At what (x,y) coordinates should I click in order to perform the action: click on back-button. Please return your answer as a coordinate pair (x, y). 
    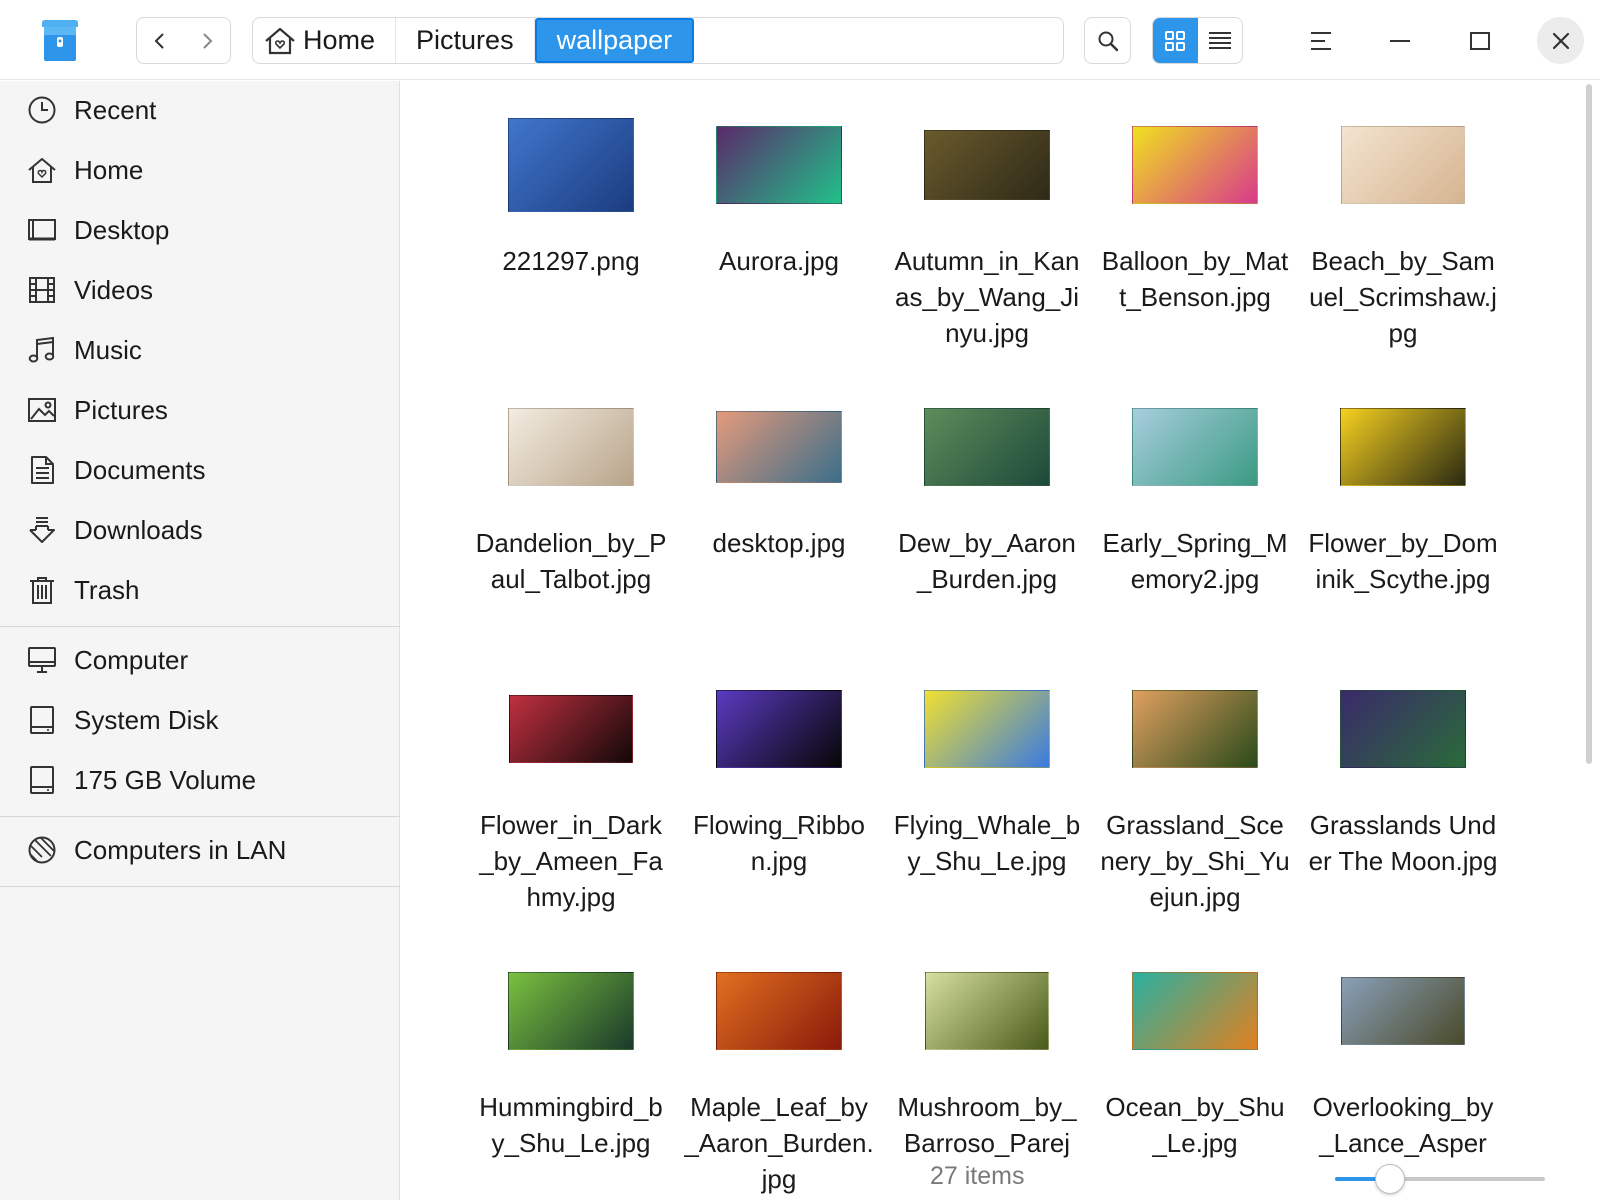
    Looking at the image, I should click on (160, 40).